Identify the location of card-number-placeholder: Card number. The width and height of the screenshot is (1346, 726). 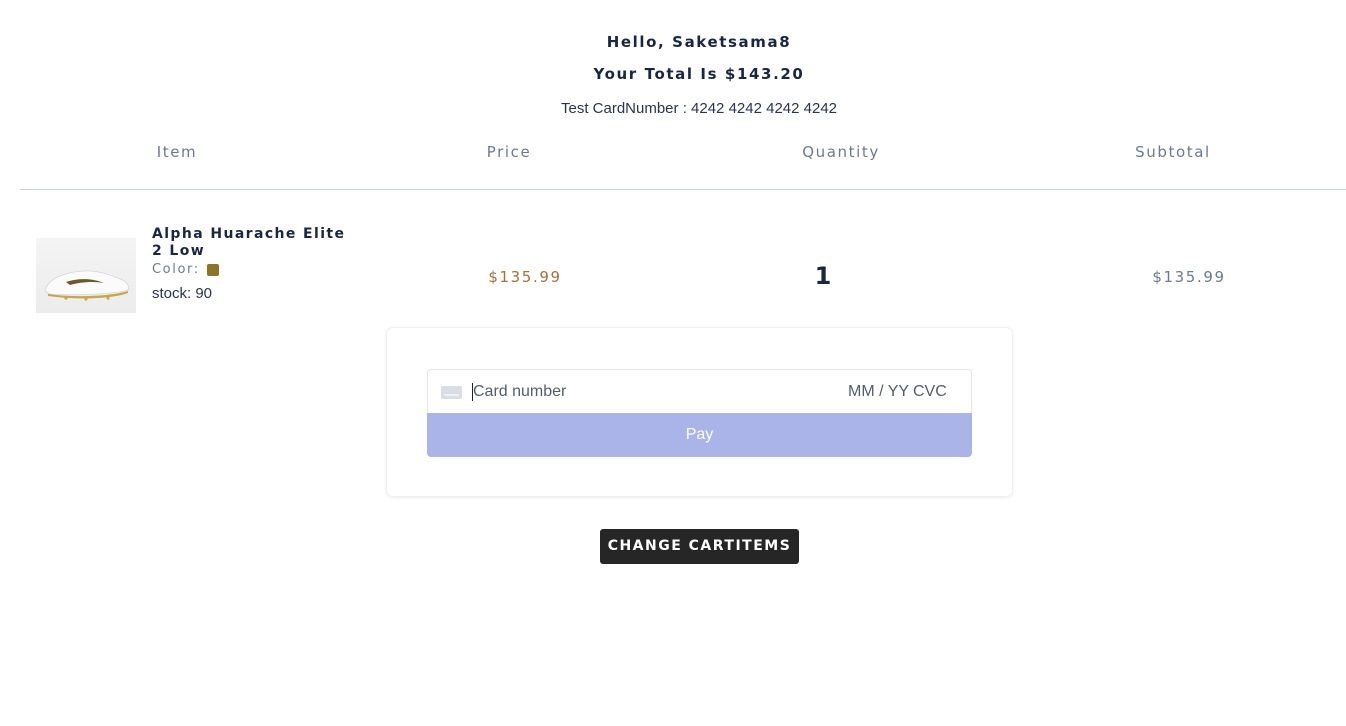
(520, 391).